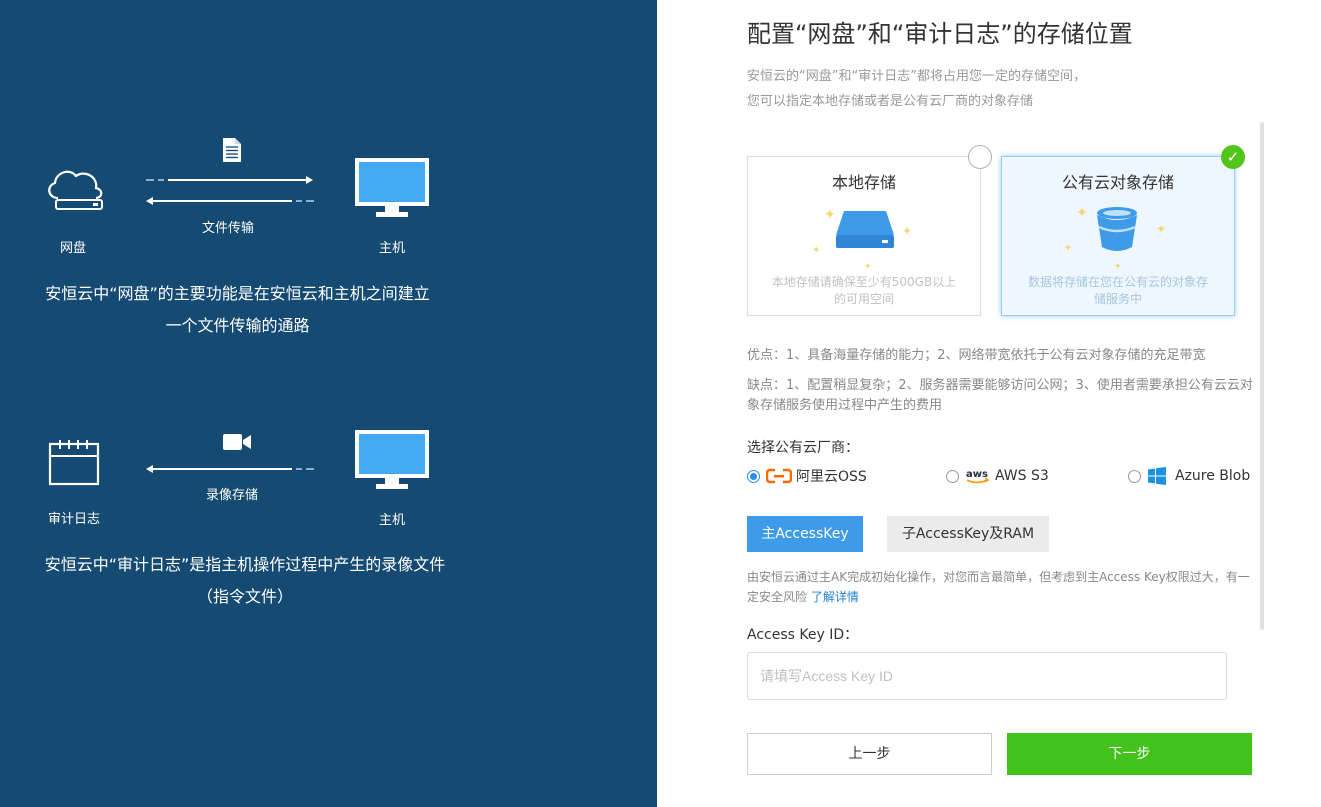 The height and width of the screenshot is (807, 1321). Describe the element at coordinates (1213, 476) in the screenshot. I see `provider-name: Azure Blob` at that location.